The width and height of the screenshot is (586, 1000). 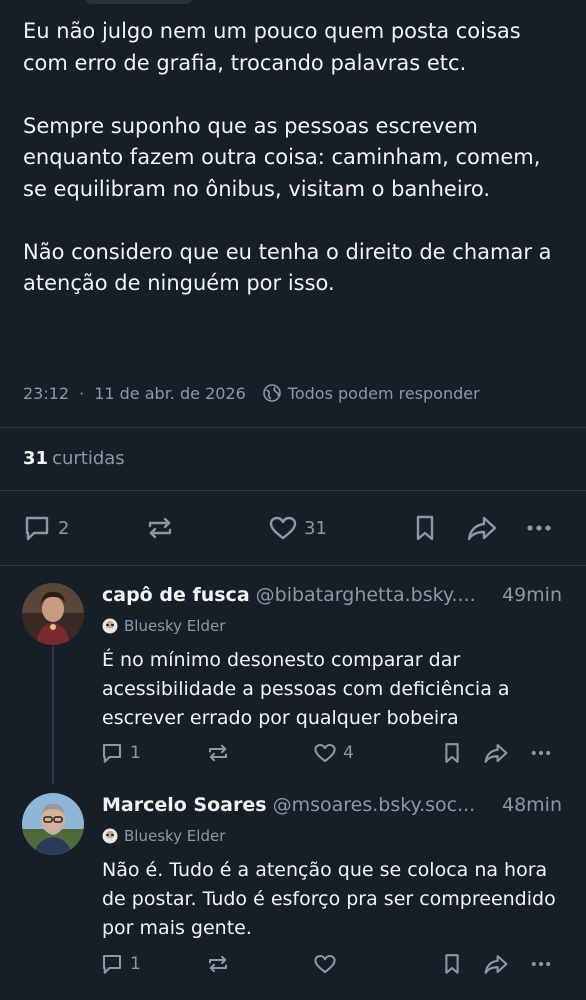 I want to click on reply-time: 49min, so click(x=532, y=595).